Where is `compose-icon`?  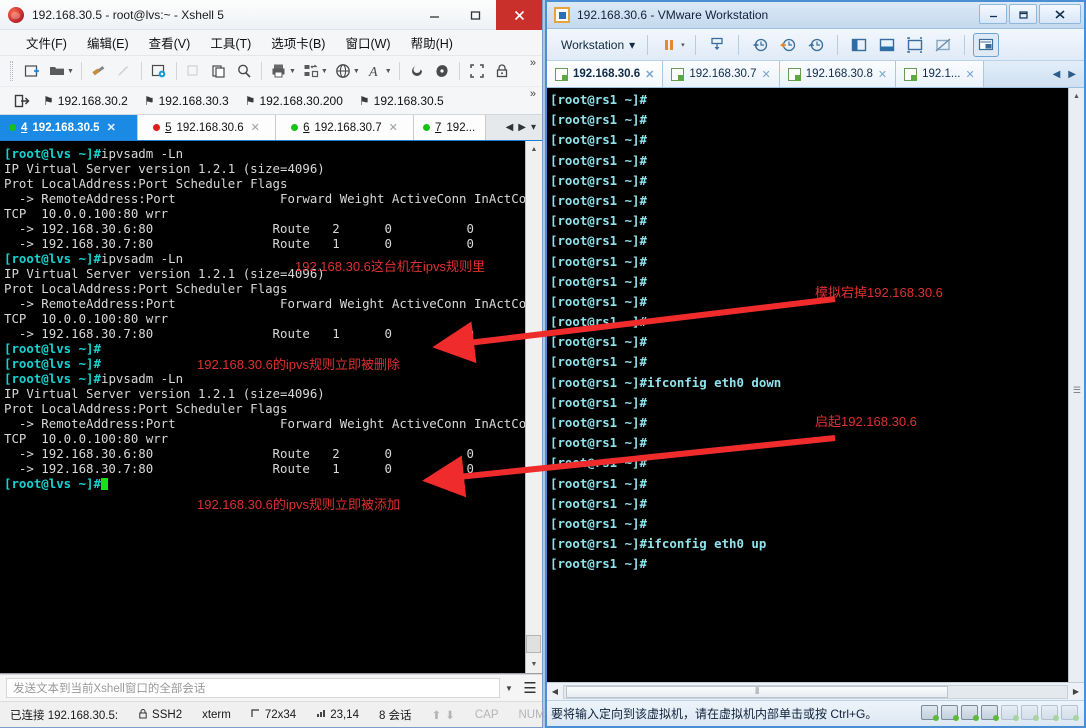 compose-icon is located at coordinates (442, 71).